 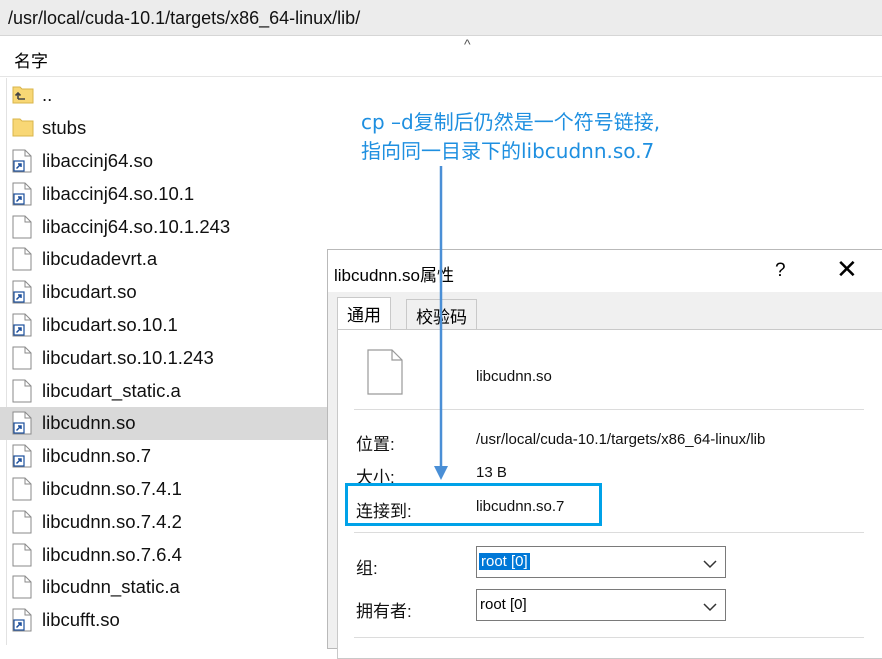 I want to click on sort-ascending-icon: ^, so click(x=467, y=44).